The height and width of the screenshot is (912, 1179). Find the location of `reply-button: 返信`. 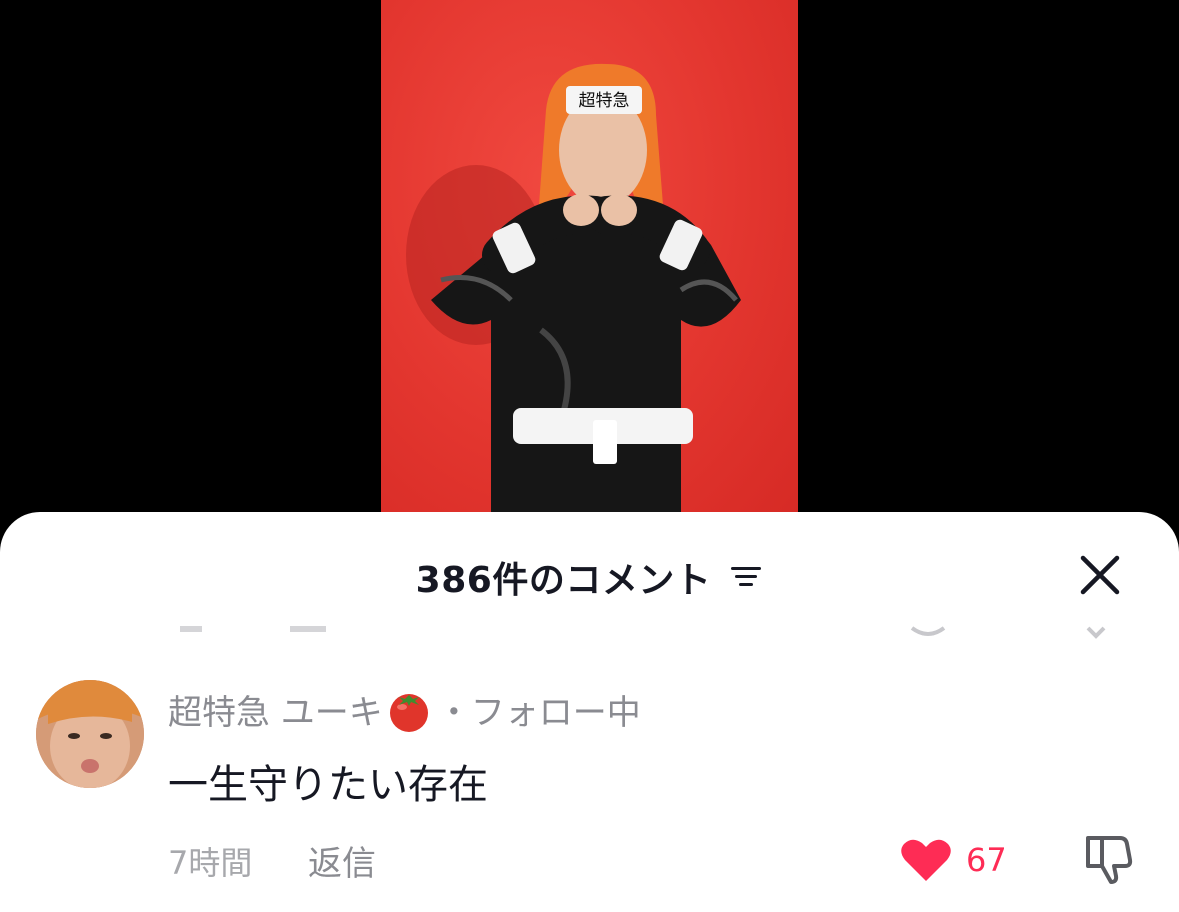

reply-button: 返信 is located at coordinates (342, 860).